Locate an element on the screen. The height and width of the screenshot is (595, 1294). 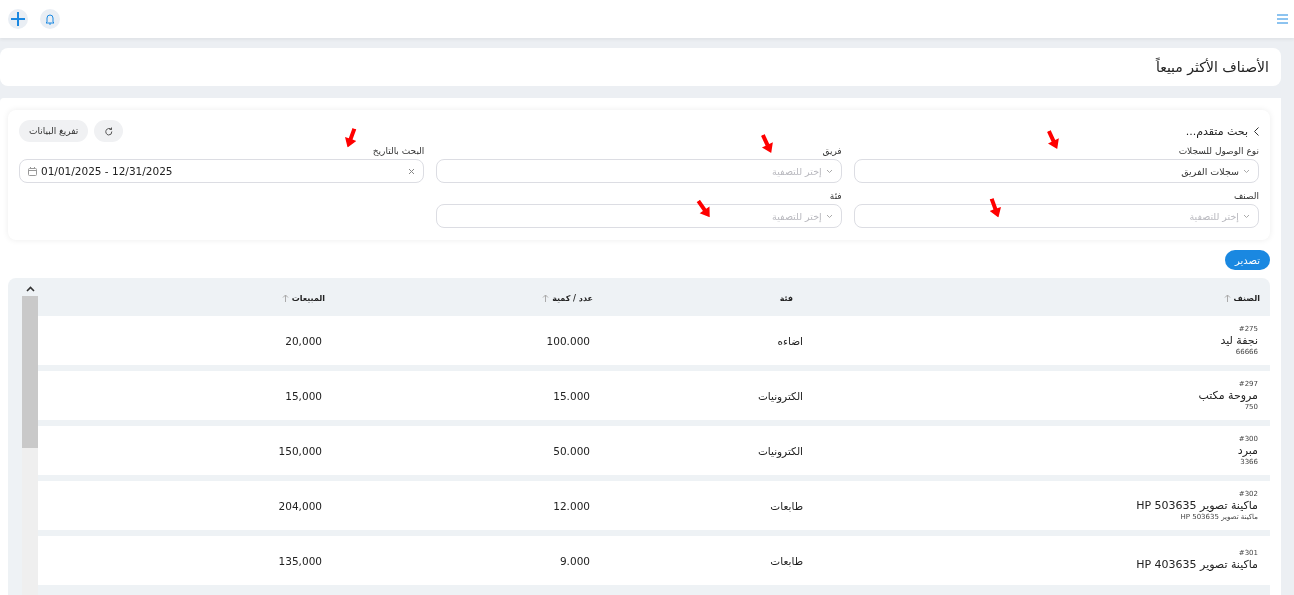
select-field: سجلات الفريق is located at coordinates (1056, 171).